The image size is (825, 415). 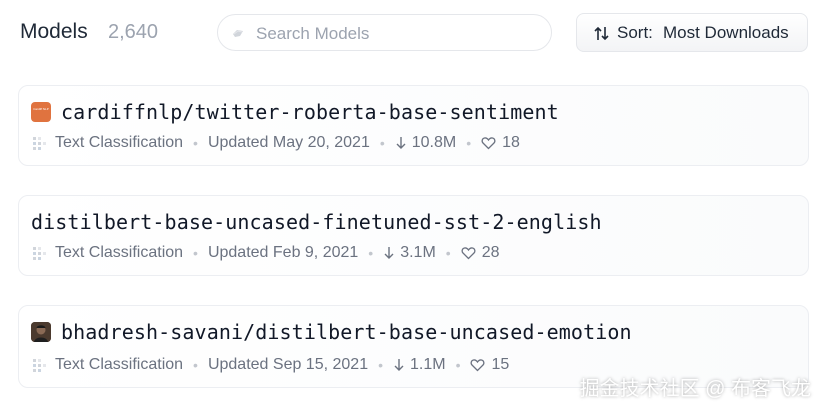 I want to click on search-icon, so click(x=238, y=33).